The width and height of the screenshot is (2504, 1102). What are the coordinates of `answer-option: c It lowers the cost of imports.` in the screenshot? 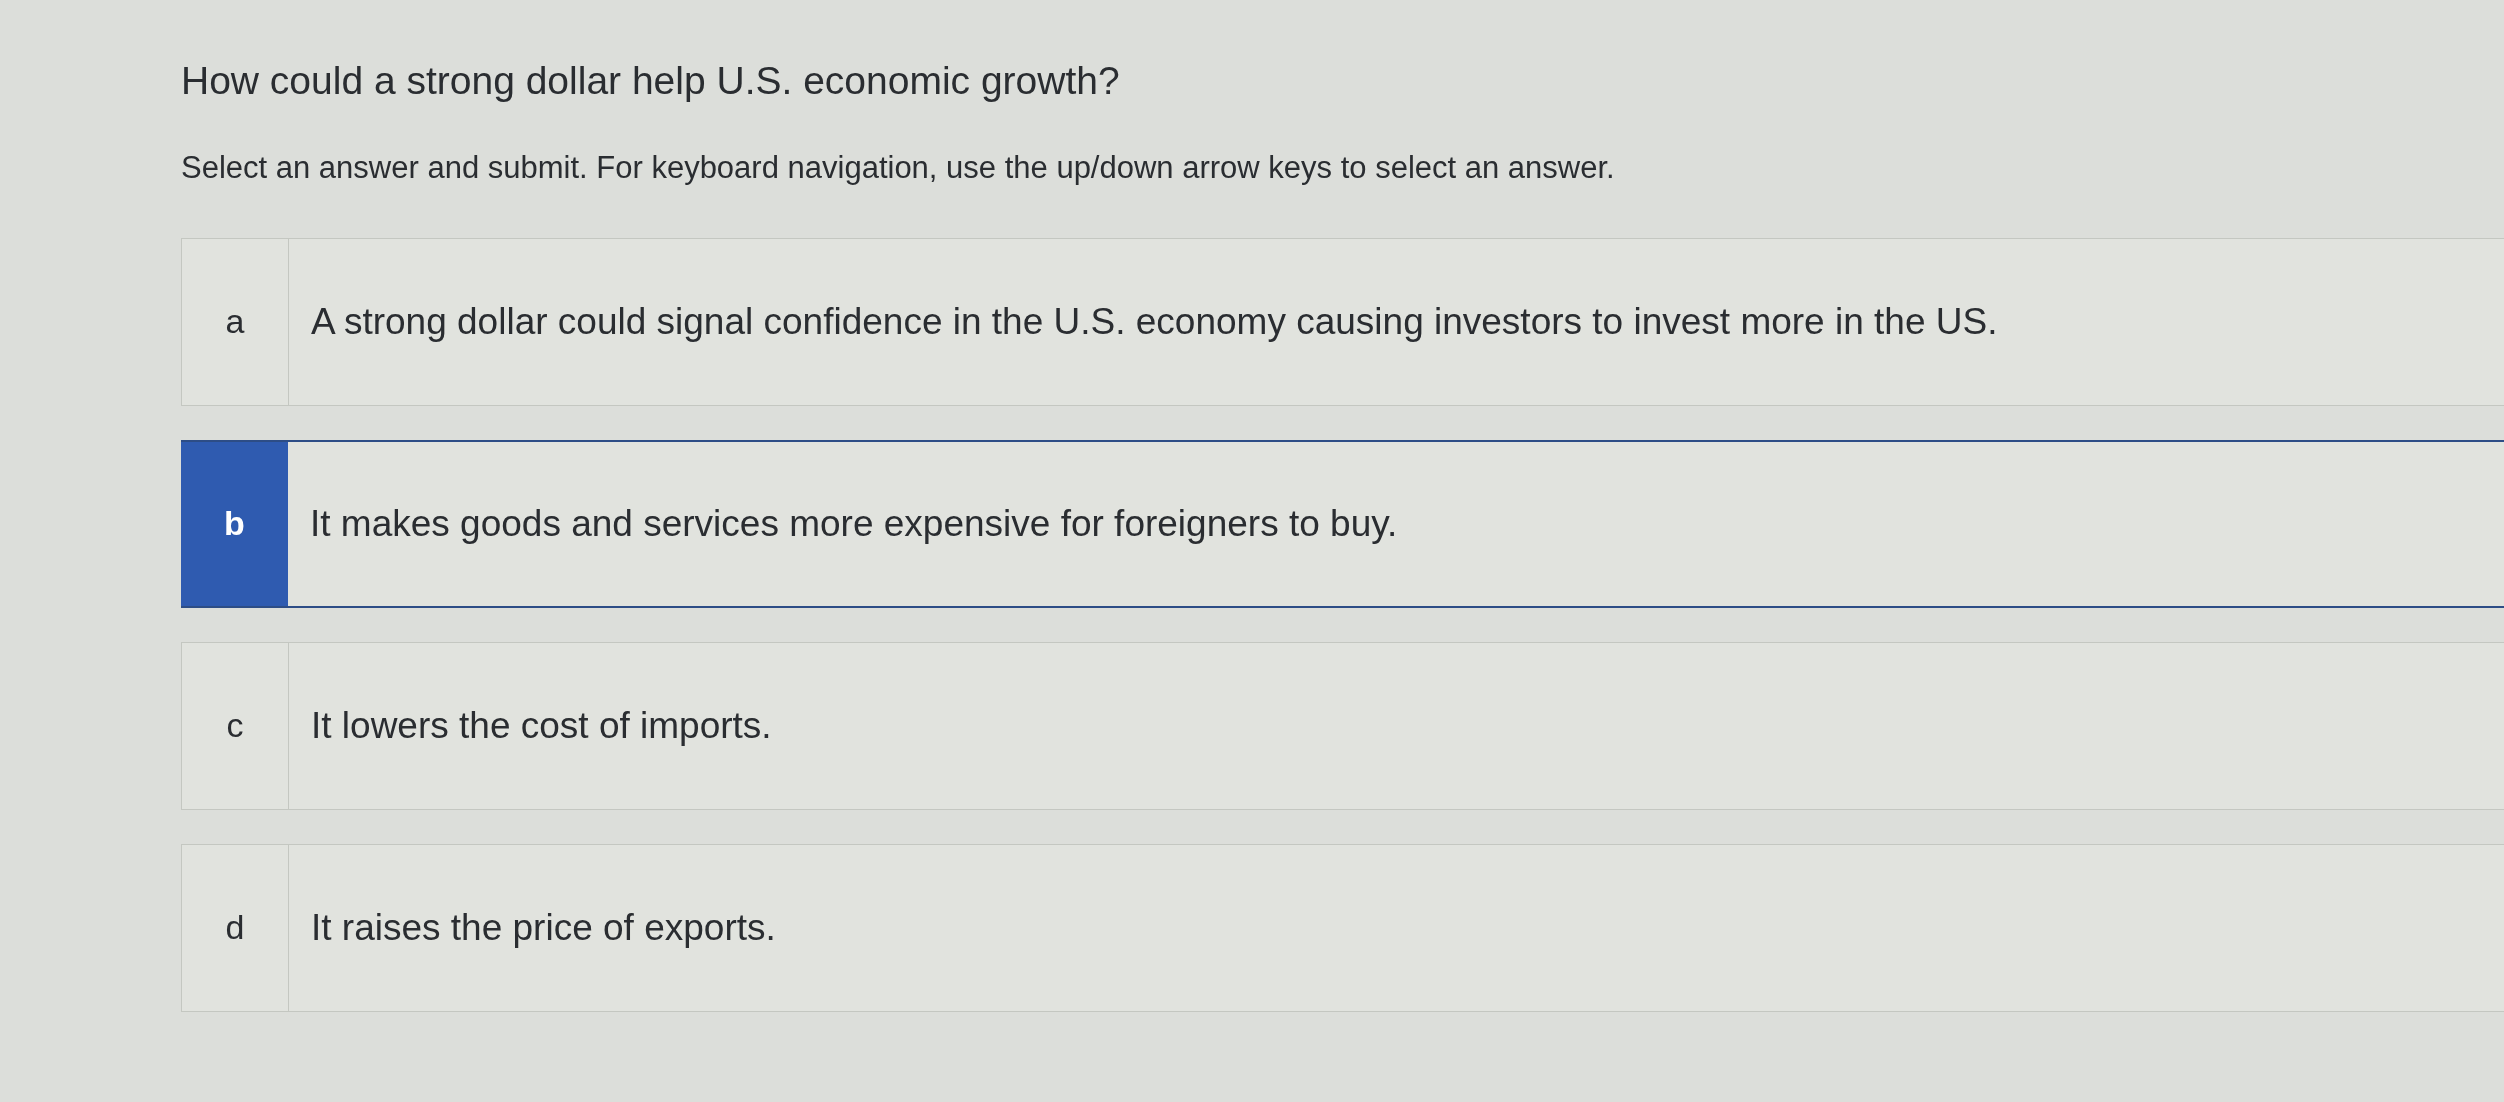 It's located at (1342, 726).